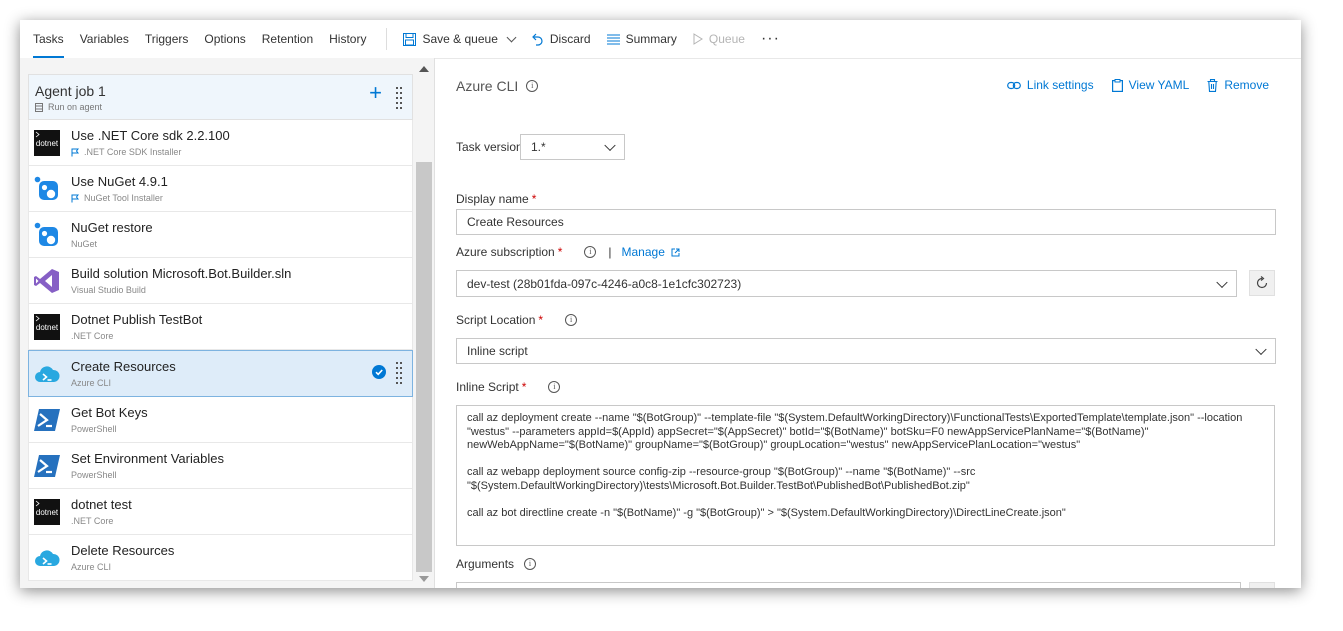 Image resolution: width=1343 pixels, height=631 pixels. I want to click on tab-history: History, so click(347, 39).